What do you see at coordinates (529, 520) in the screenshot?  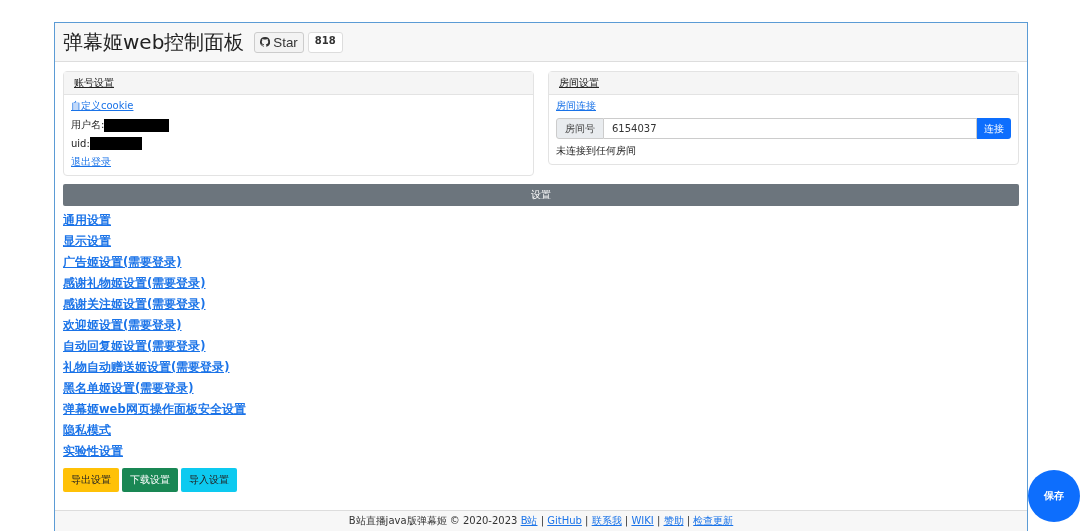 I see `footer-link: B站` at bounding box center [529, 520].